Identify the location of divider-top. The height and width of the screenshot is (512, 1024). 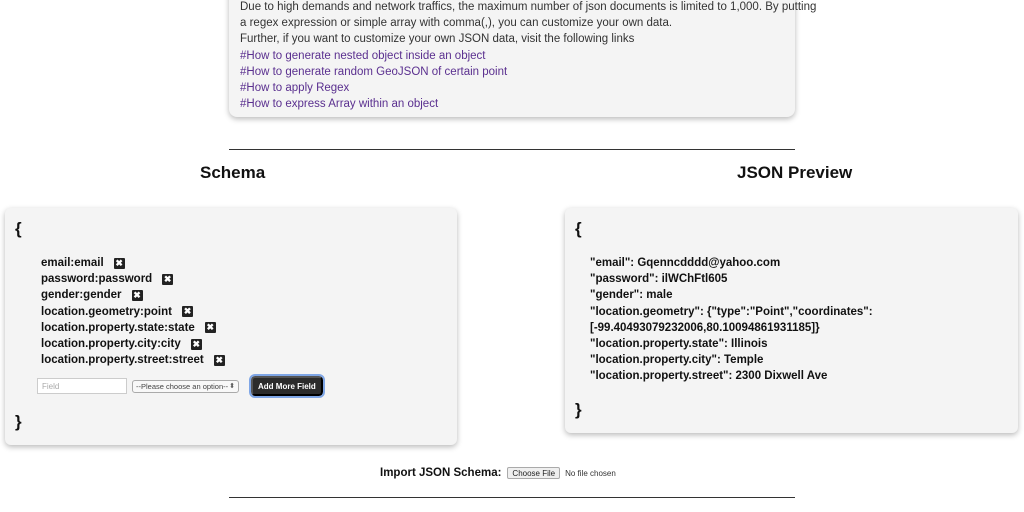
(512, 149).